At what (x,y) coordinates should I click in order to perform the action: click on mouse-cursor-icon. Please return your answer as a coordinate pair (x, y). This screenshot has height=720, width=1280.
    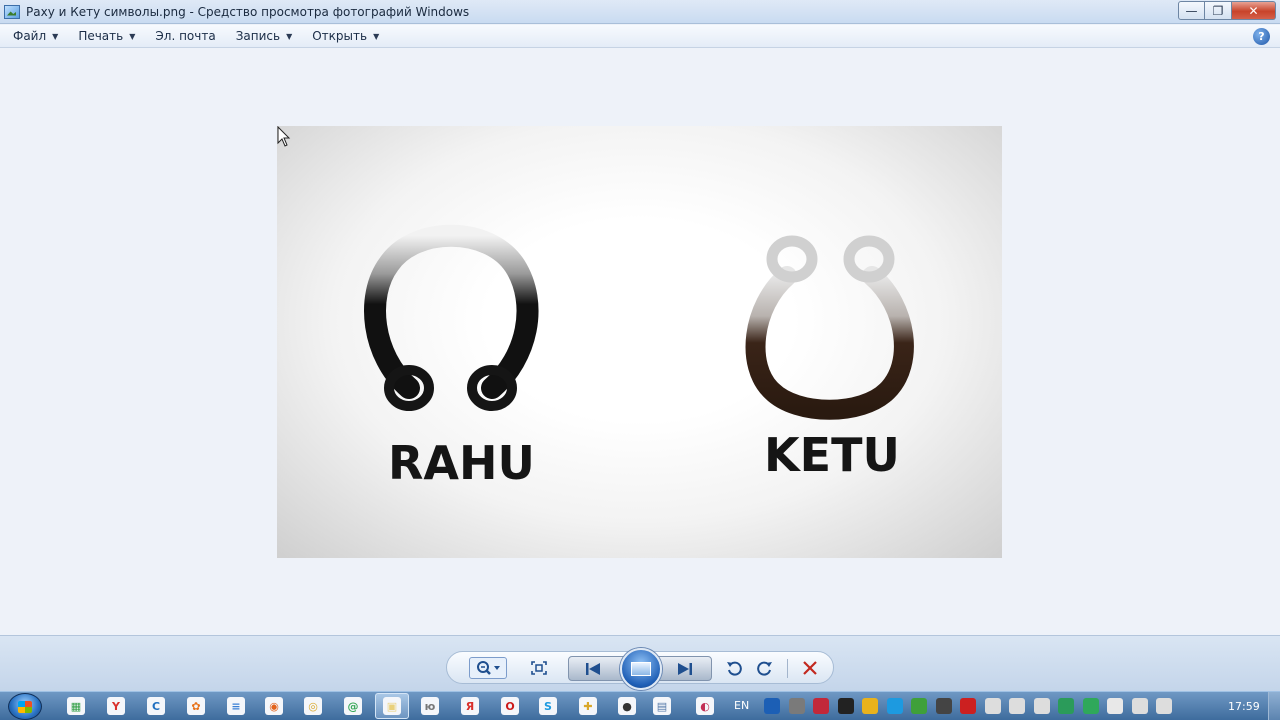
    Looking at the image, I should click on (284, 136).